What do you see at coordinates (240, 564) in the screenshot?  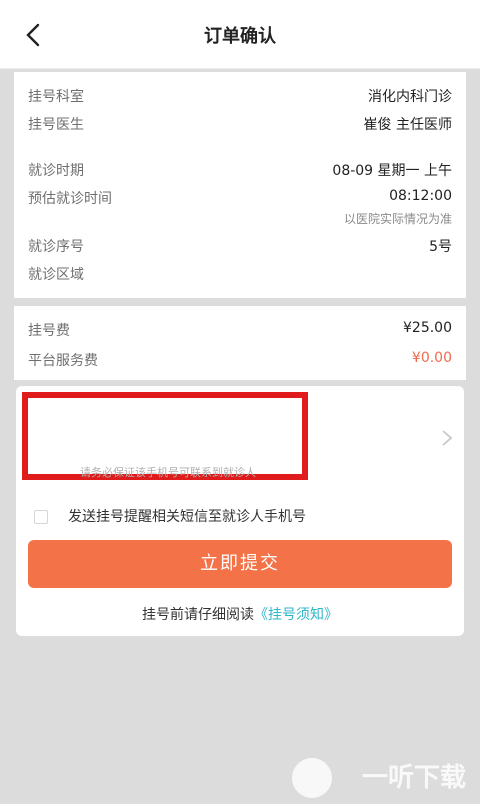 I see `submit-button: 立即提交` at bounding box center [240, 564].